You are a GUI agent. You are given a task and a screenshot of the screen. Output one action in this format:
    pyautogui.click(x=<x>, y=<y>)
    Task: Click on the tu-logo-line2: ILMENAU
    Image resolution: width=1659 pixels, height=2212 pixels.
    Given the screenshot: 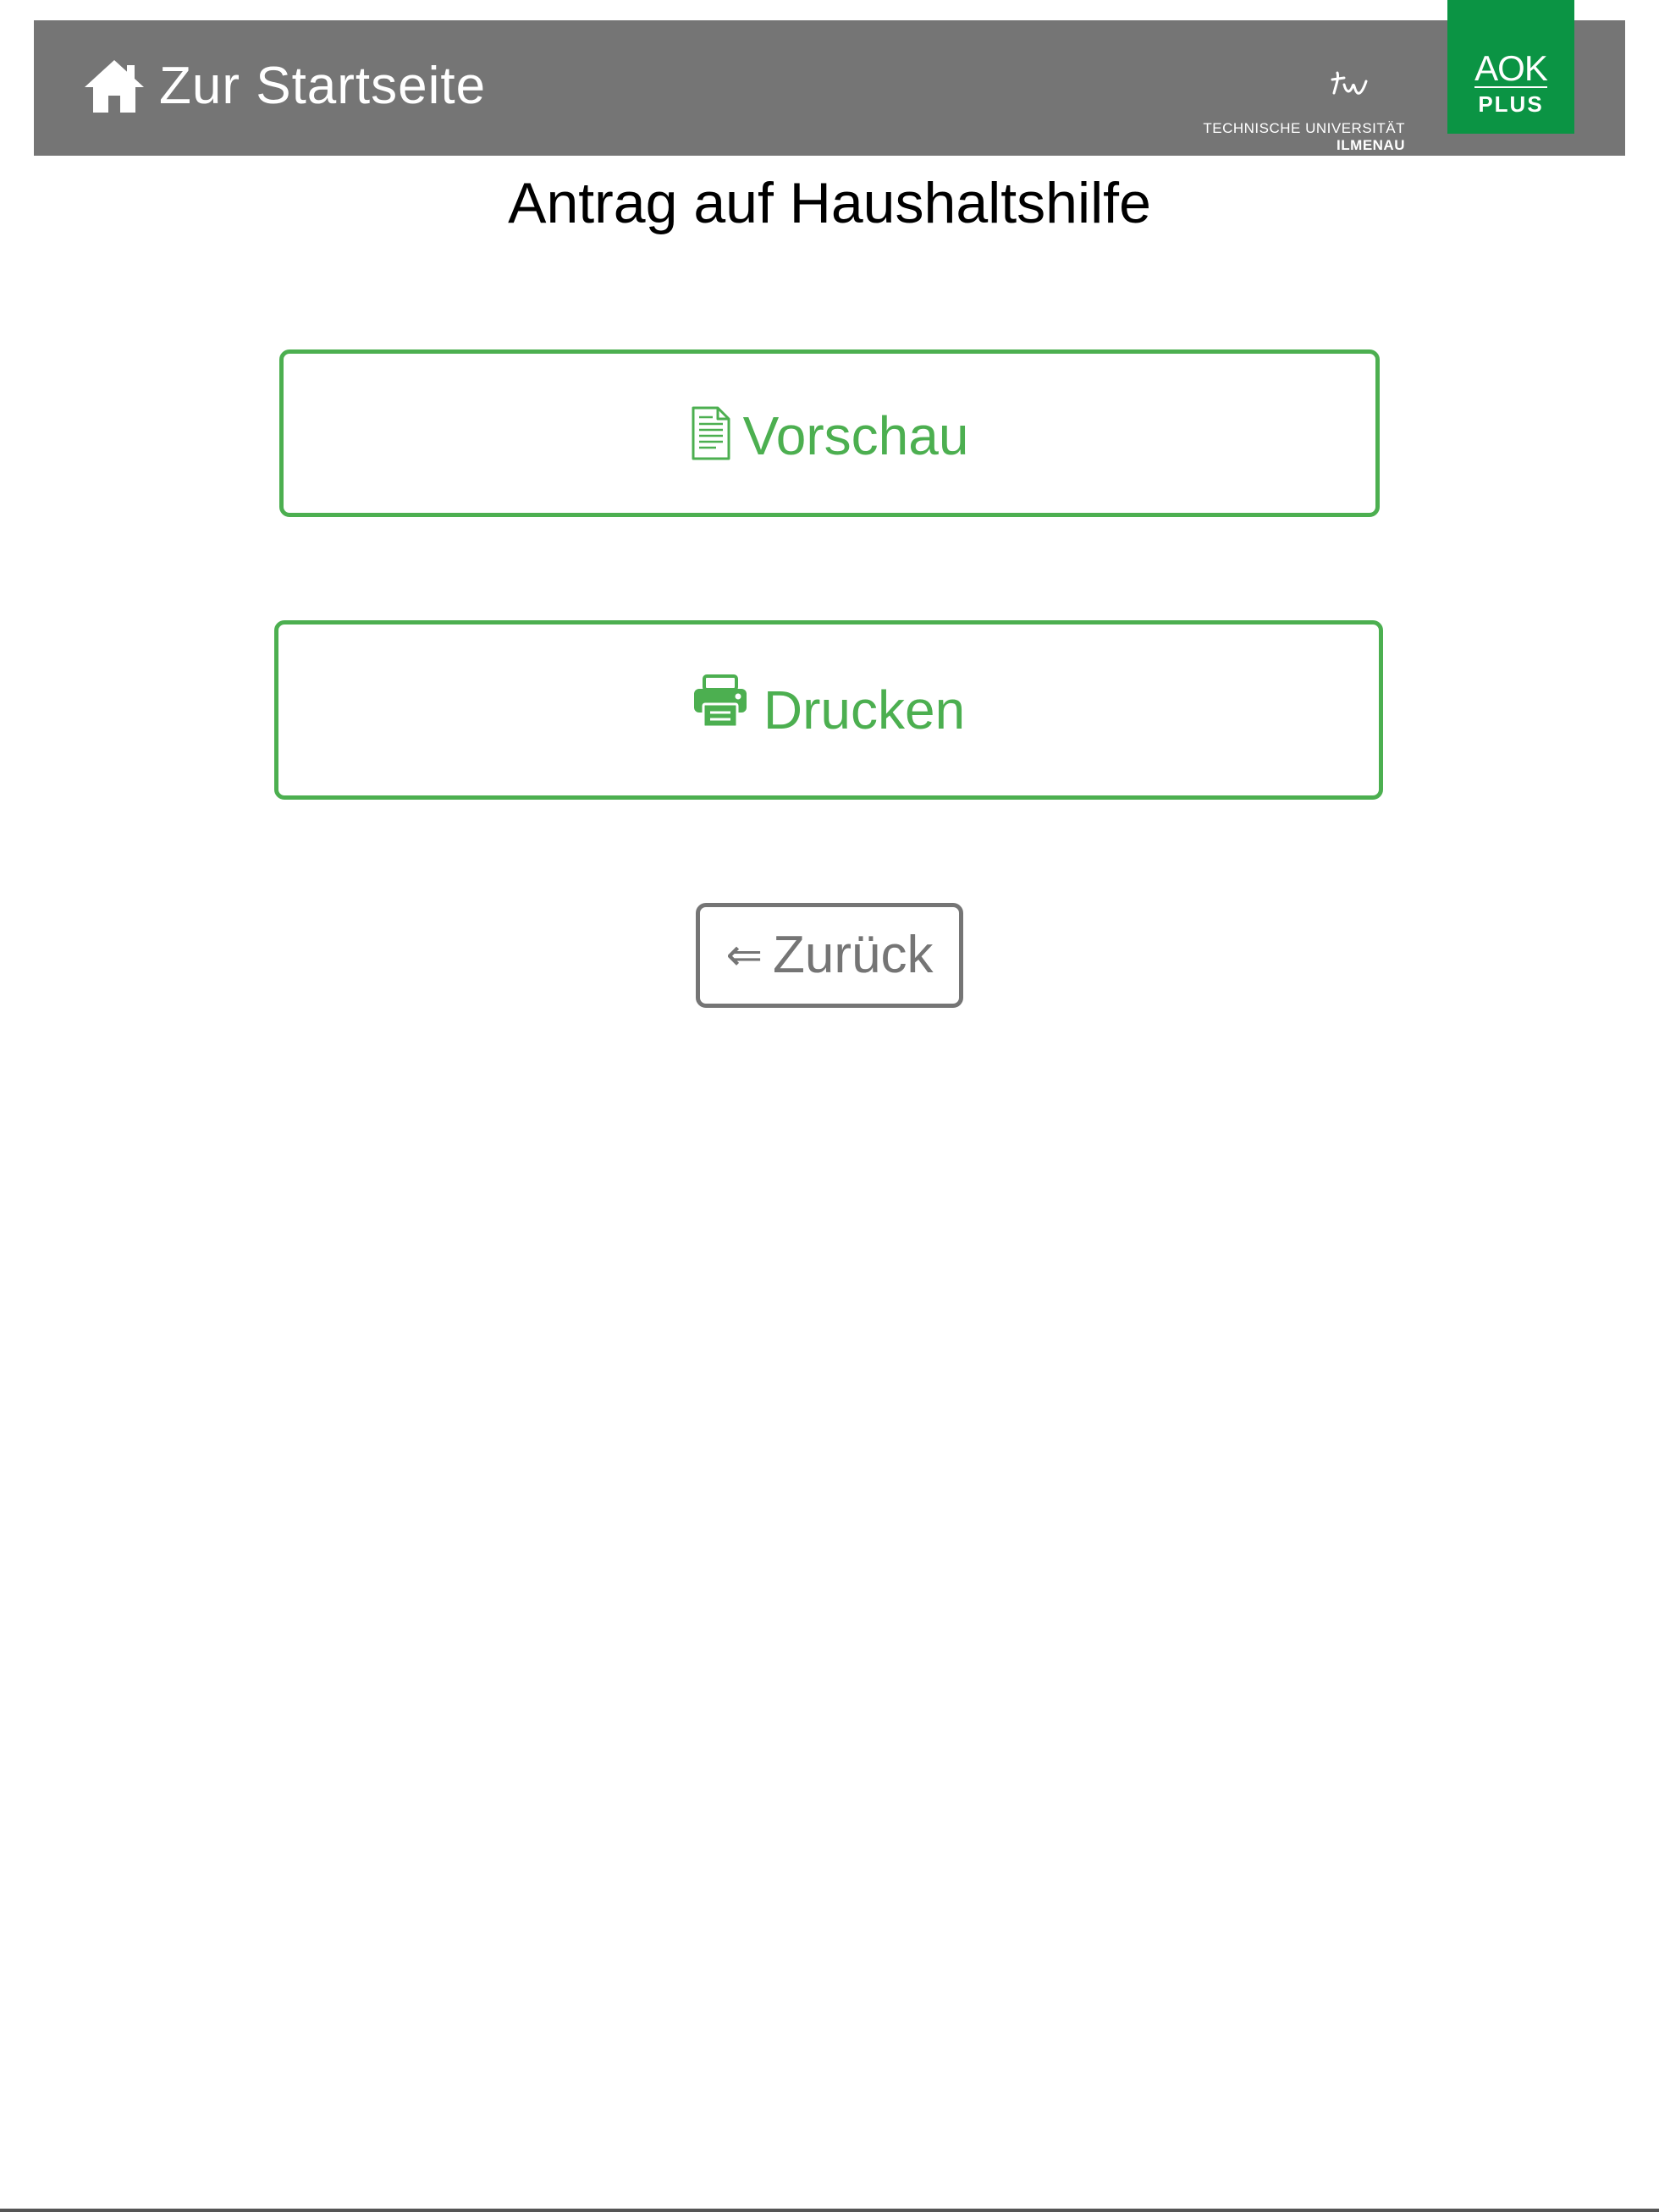 What is the action you would take?
    pyautogui.click(x=1371, y=145)
    